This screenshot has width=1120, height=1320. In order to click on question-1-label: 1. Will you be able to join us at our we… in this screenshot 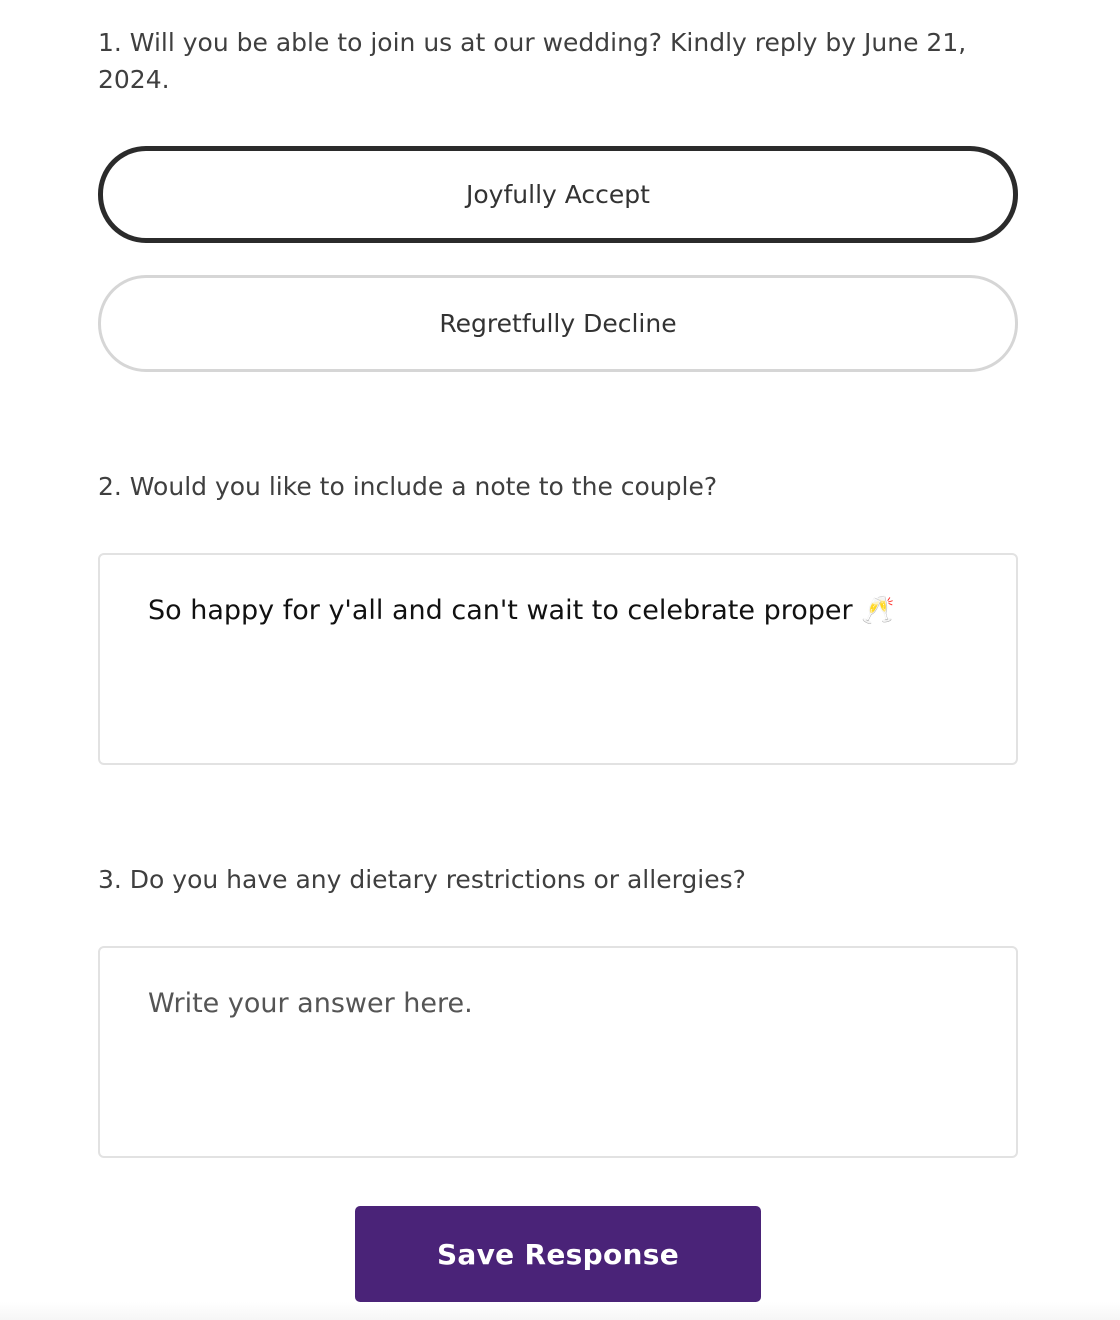, I will do `click(532, 61)`.